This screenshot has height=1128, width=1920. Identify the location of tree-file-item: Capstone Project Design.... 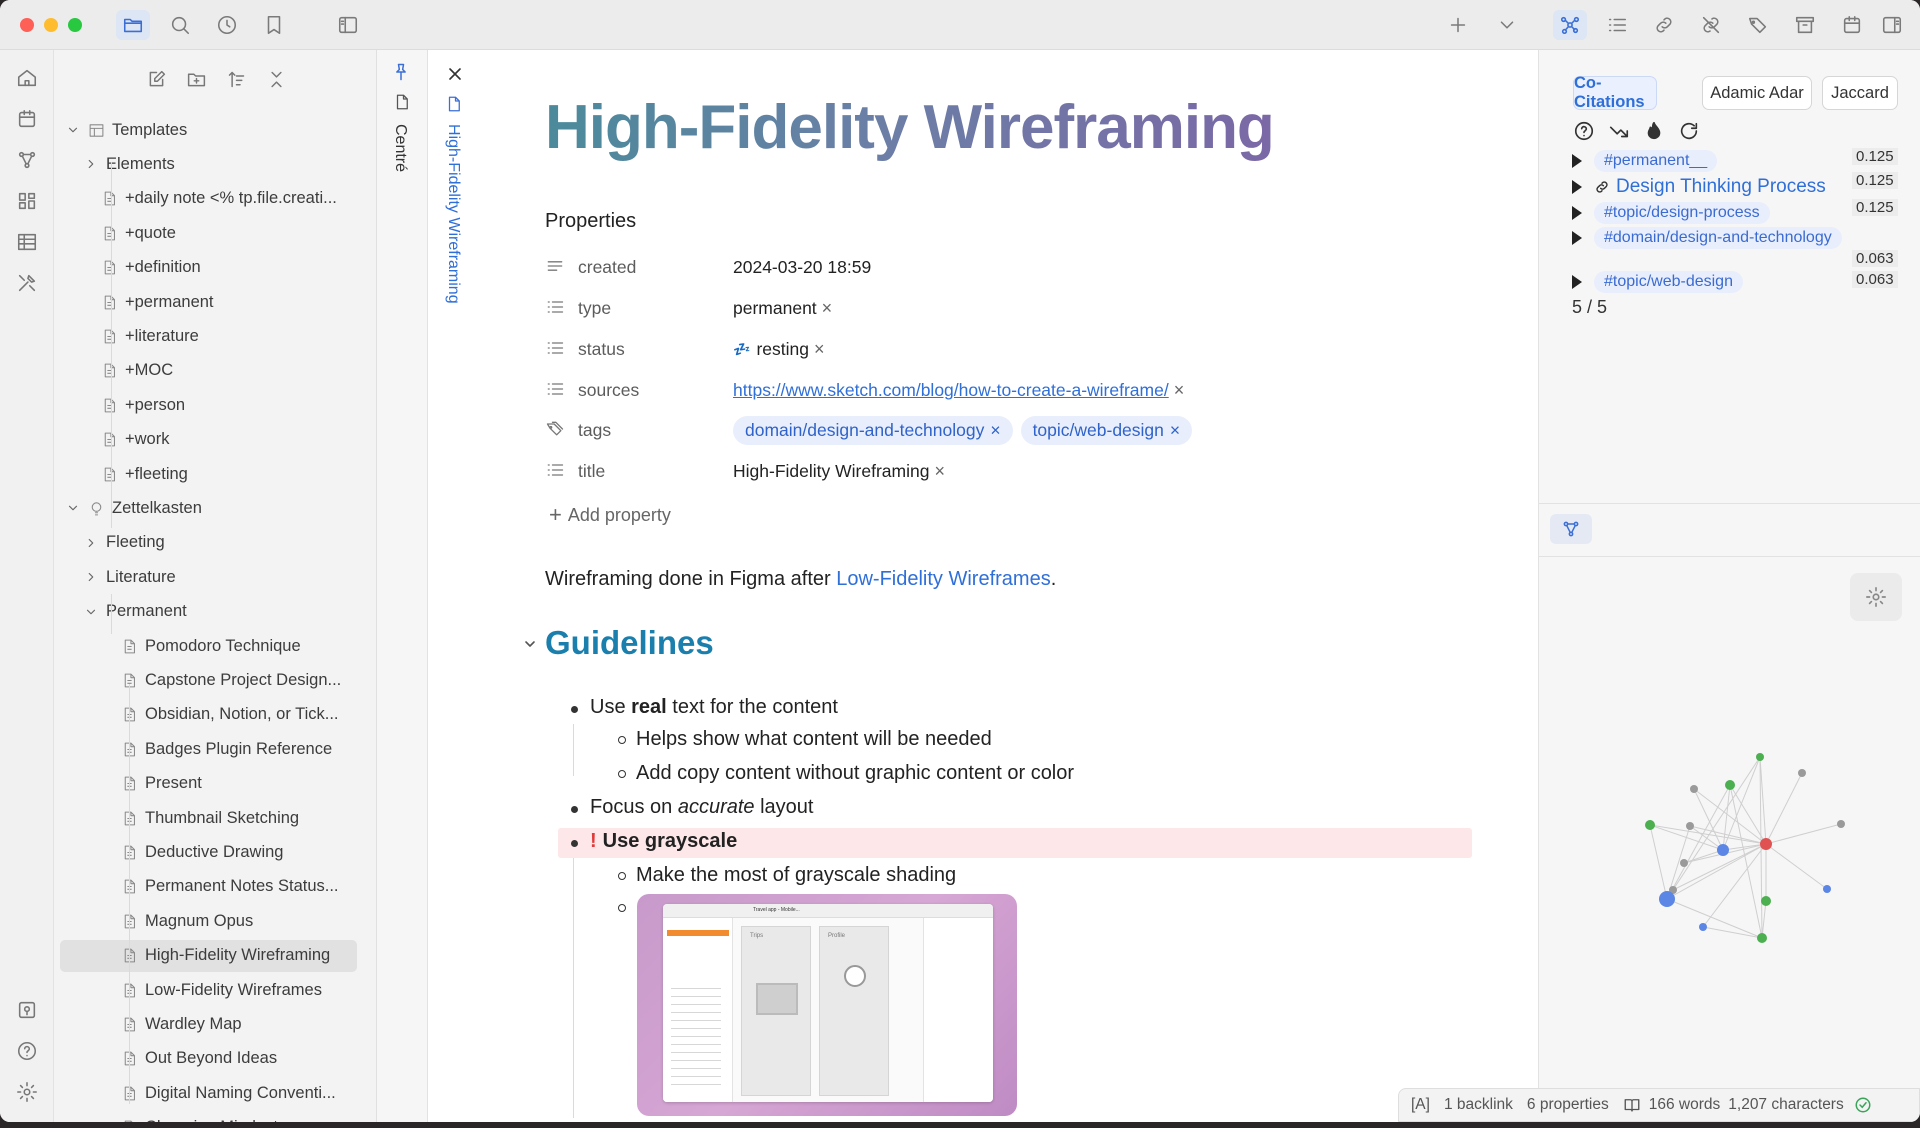
(231, 680).